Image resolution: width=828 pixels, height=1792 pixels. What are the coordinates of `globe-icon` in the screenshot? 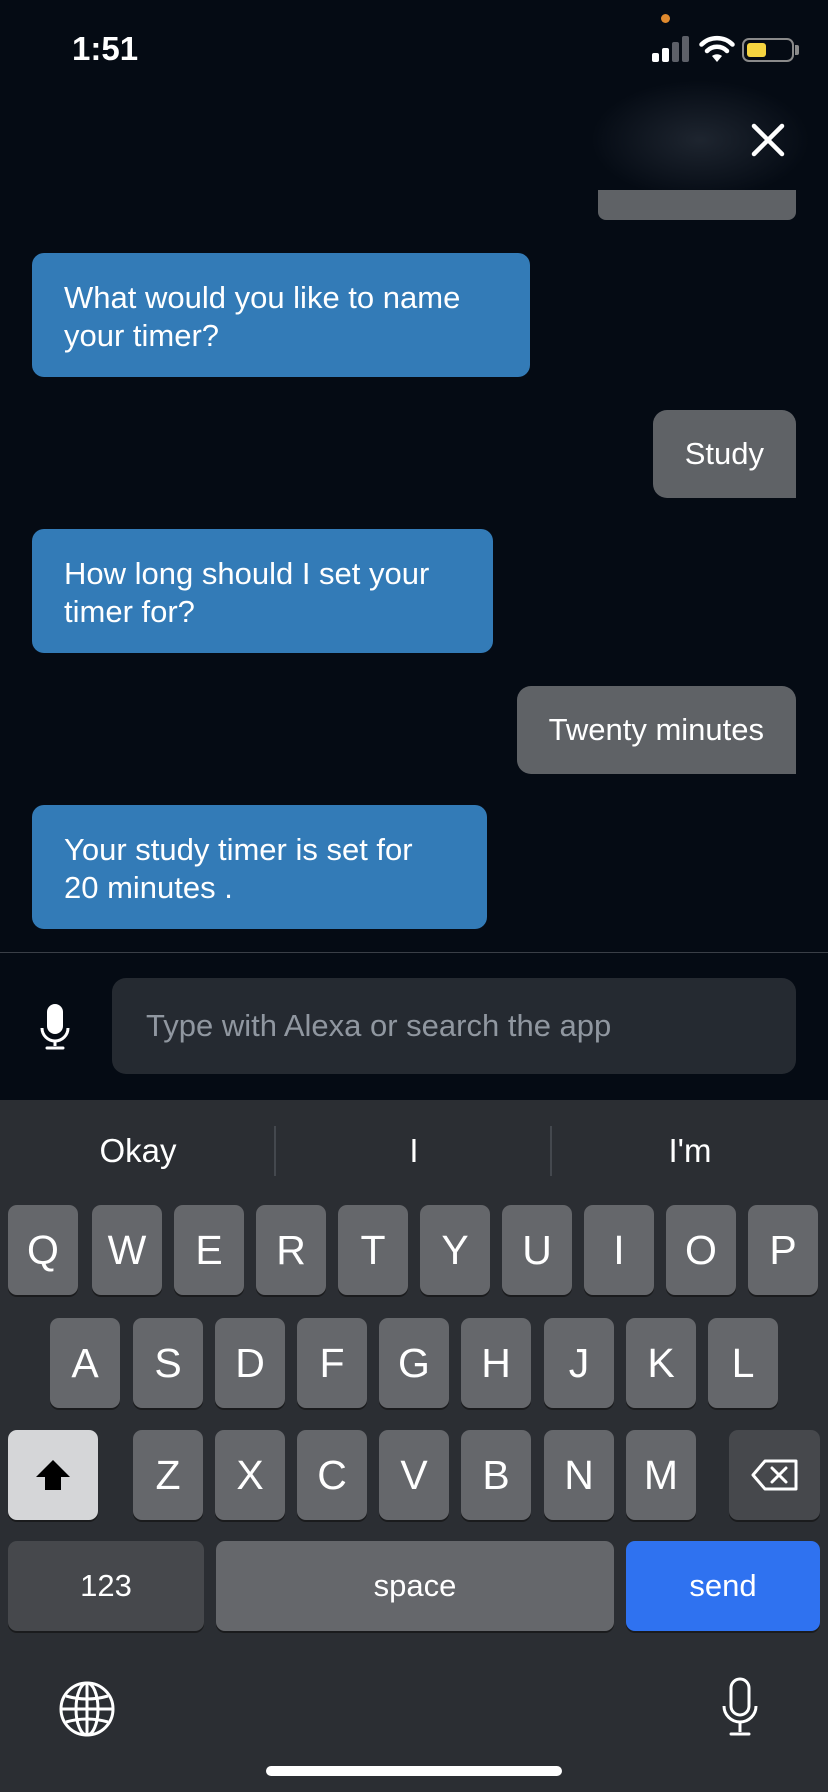 It's located at (87, 1709).